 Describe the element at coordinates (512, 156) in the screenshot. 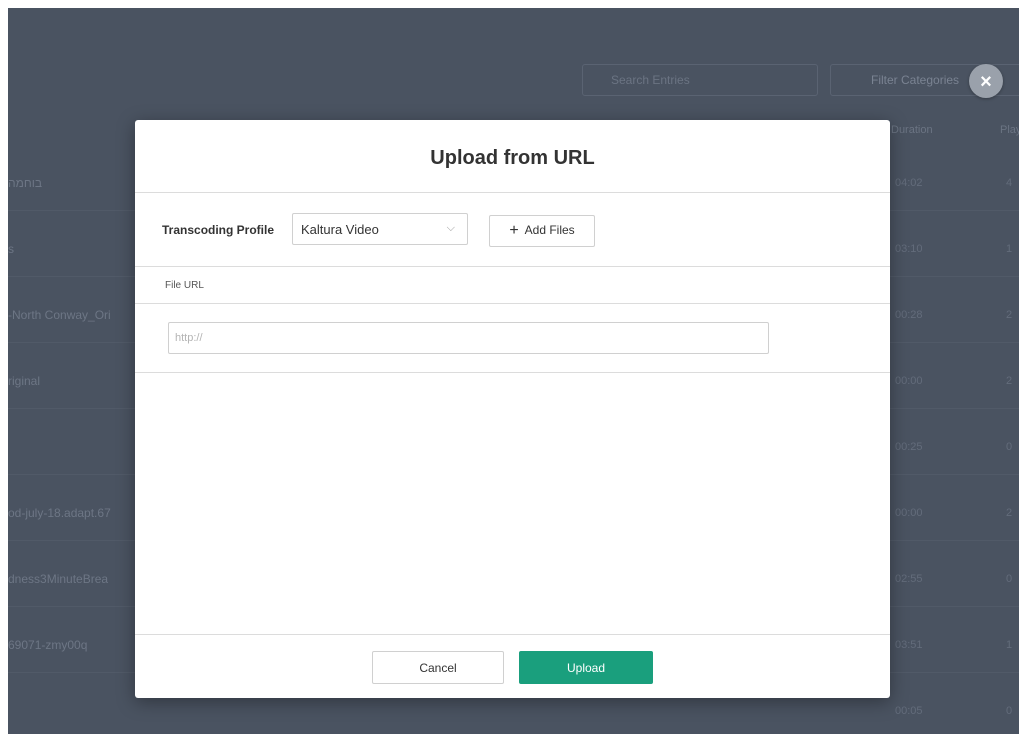

I see `dialog-title: Upload from URL` at that location.